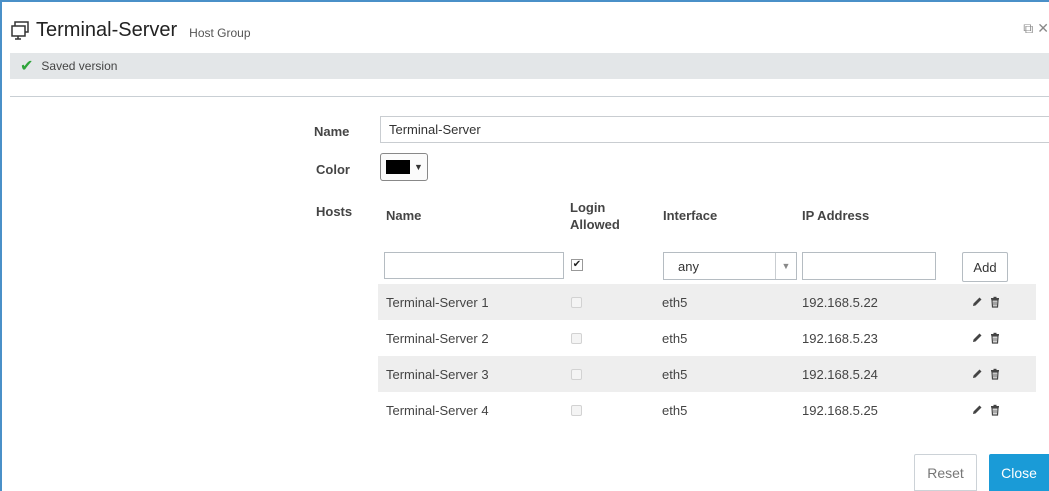  What do you see at coordinates (529, 66) in the screenshot?
I see `save-status-bar: ✔ Saved version` at bounding box center [529, 66].